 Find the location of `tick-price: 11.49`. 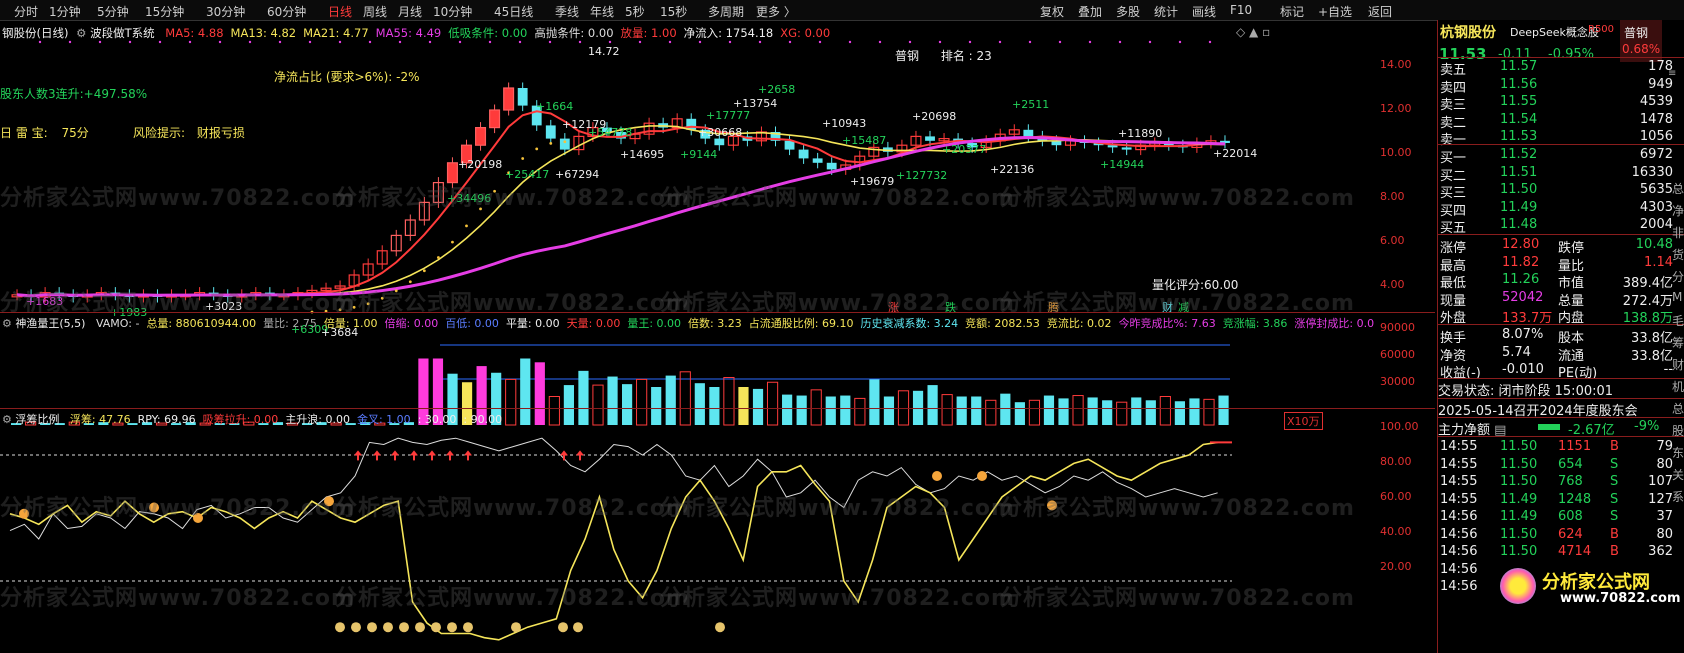

tick-price: 11.49 is located at coordinates (1519, 499).